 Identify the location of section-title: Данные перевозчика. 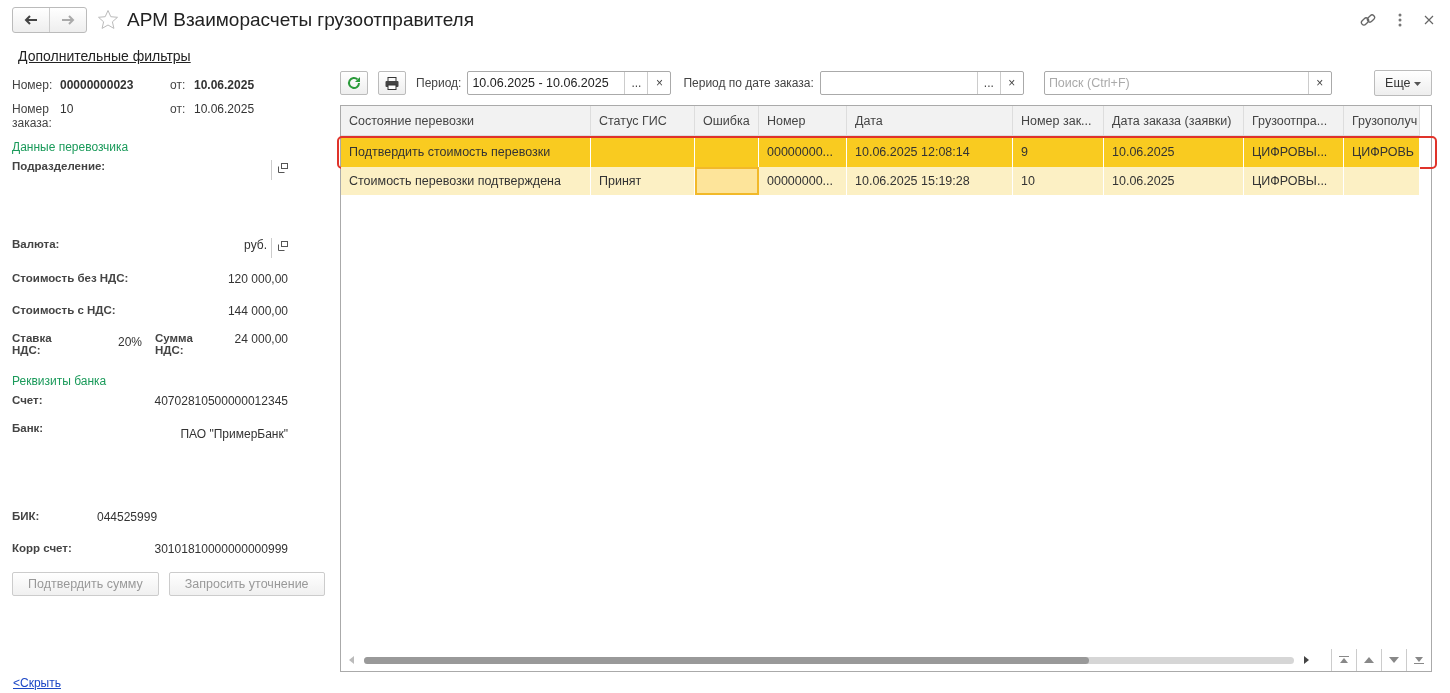
(71, 147).